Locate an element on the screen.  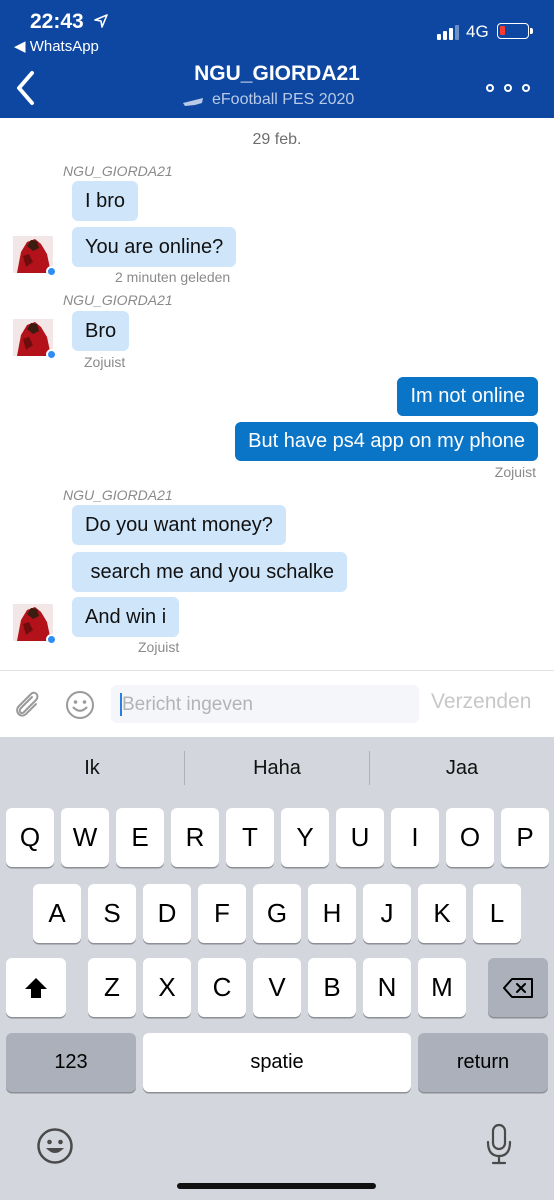
key-g: G is located at coordinates (277, 913).